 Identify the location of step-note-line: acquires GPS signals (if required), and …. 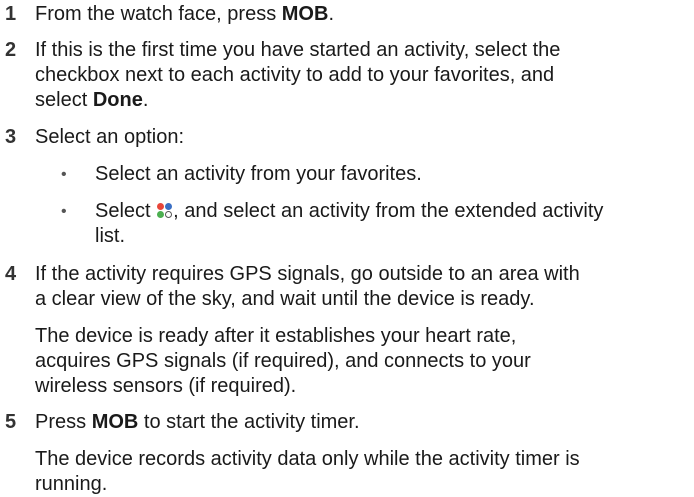
(283, 361).